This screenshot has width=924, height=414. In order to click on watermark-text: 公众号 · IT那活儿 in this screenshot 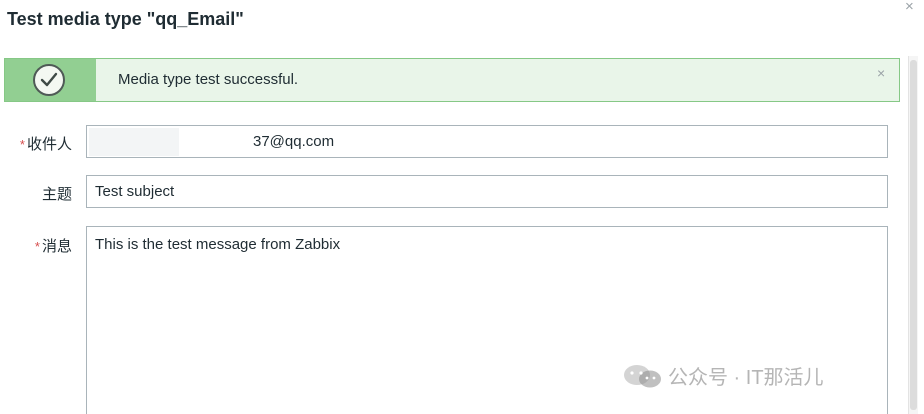, I will do `click(746, 378)`.